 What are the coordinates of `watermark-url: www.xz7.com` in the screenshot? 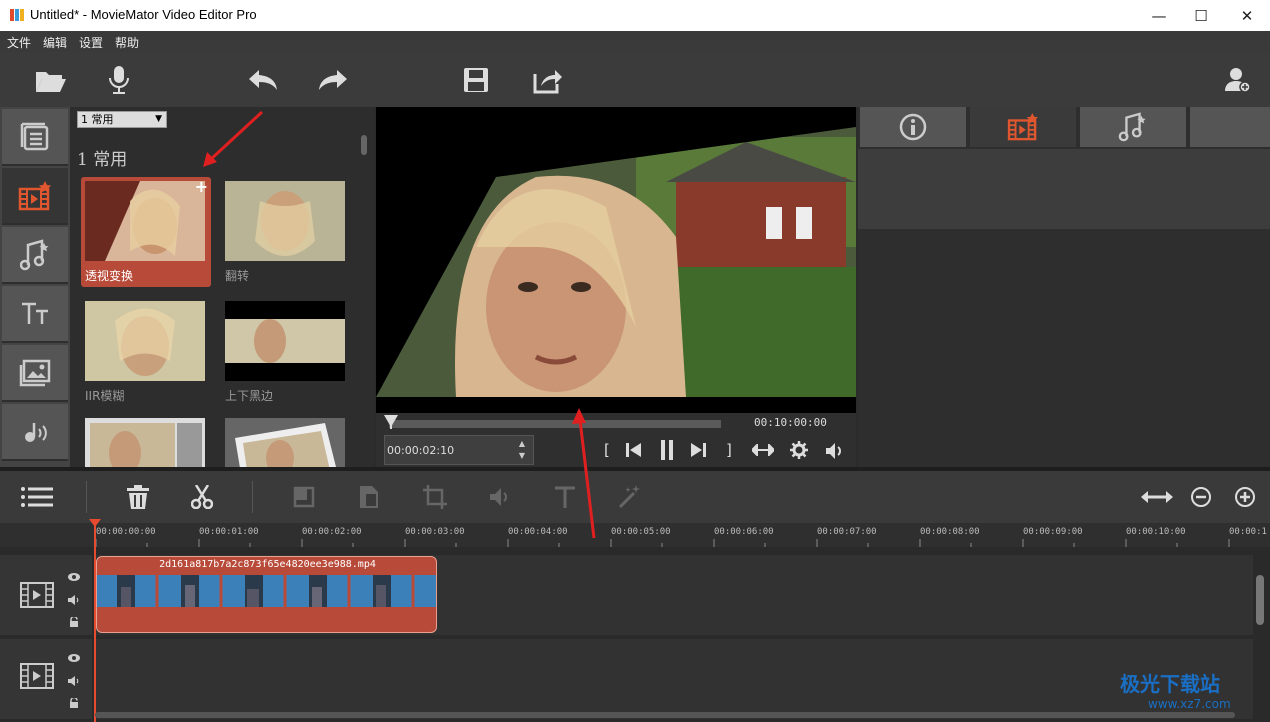 It's located at (1189, 704).